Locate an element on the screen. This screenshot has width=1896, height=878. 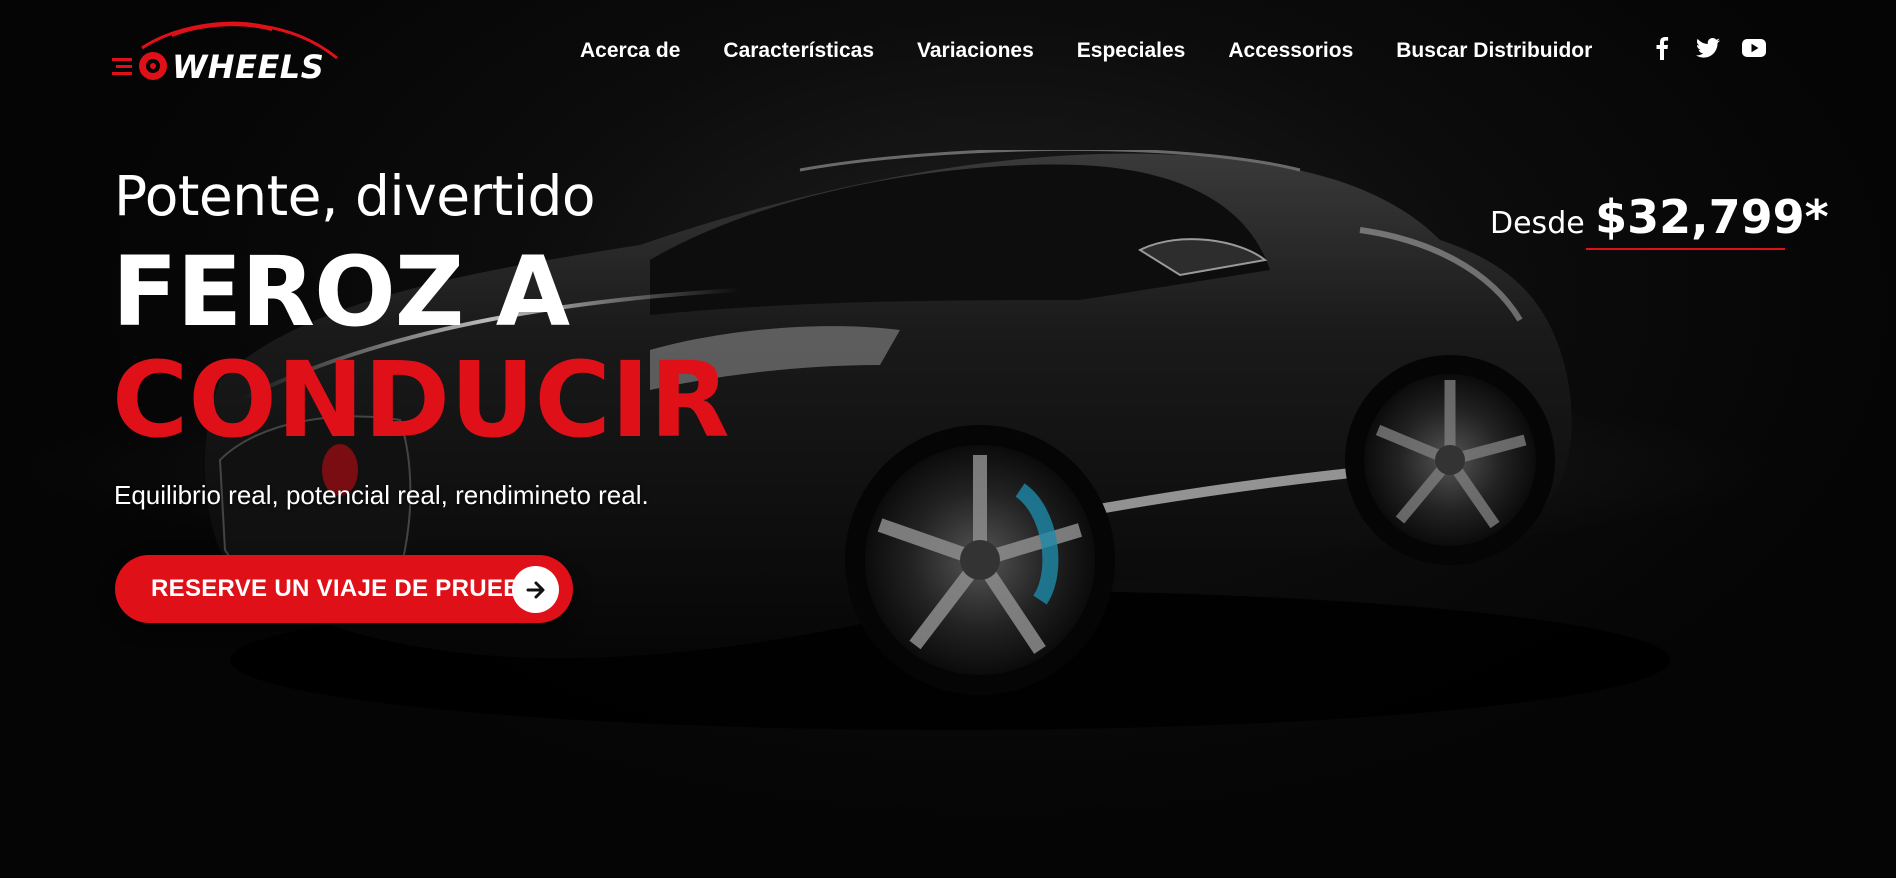
price-prefix: Desde is located at coordinates (1537, 223).